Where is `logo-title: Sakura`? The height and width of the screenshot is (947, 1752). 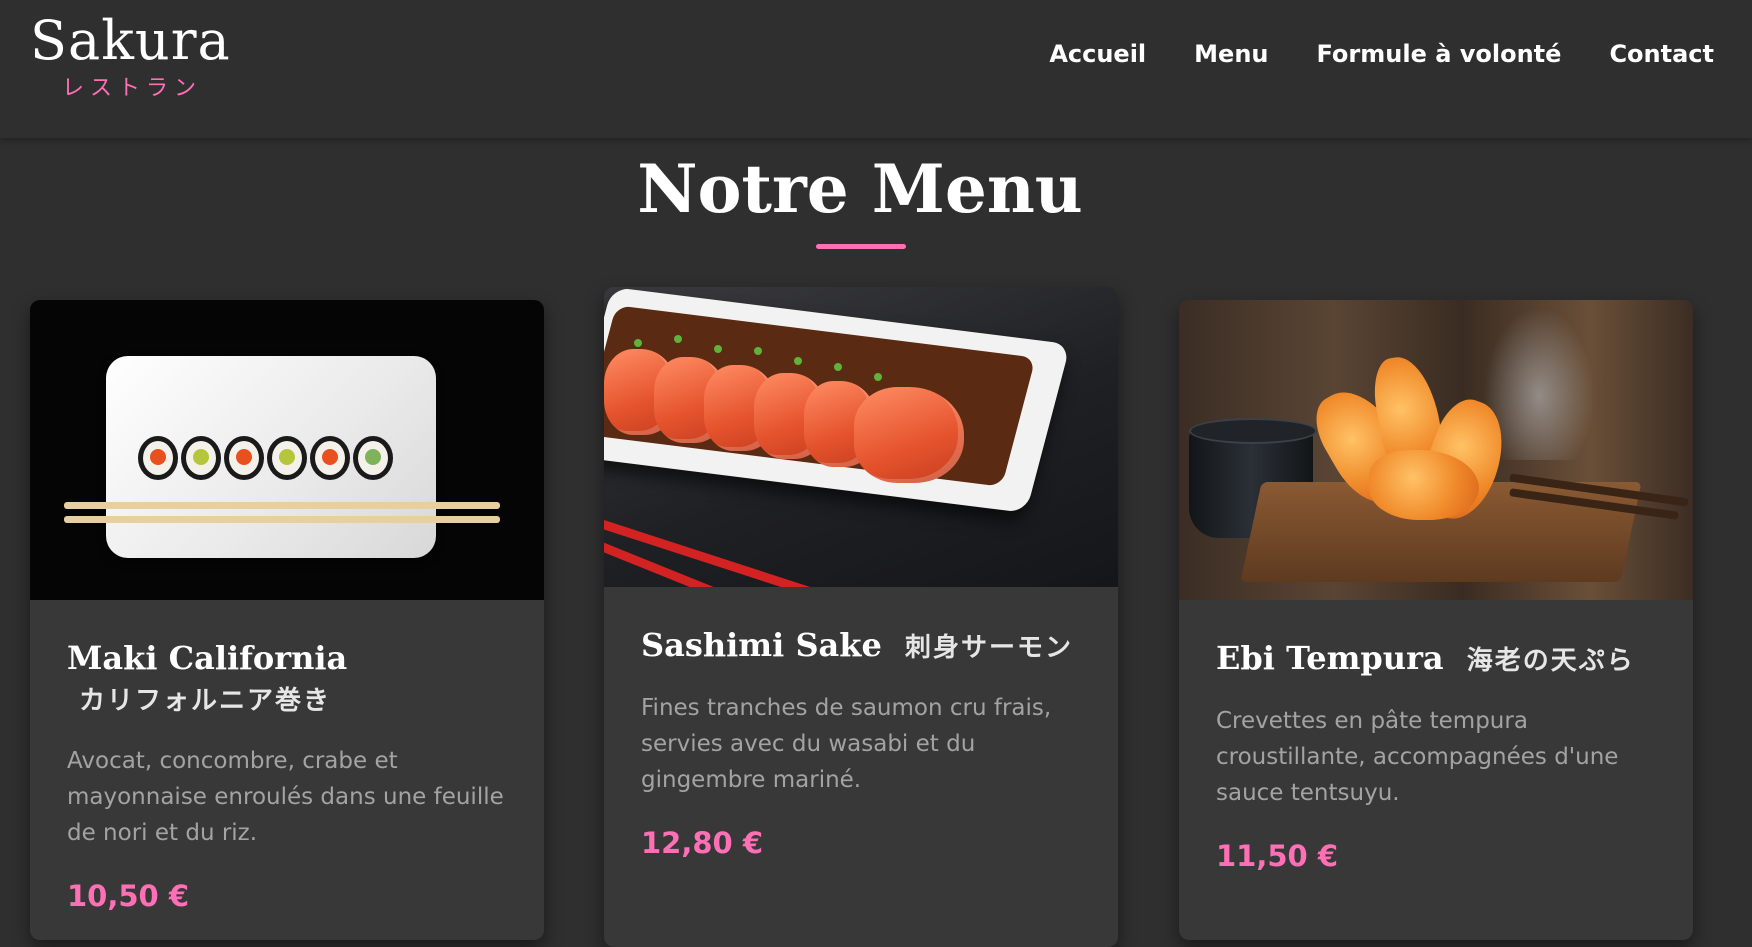
logo-title: Sakura is located at coordinates (130, 40).